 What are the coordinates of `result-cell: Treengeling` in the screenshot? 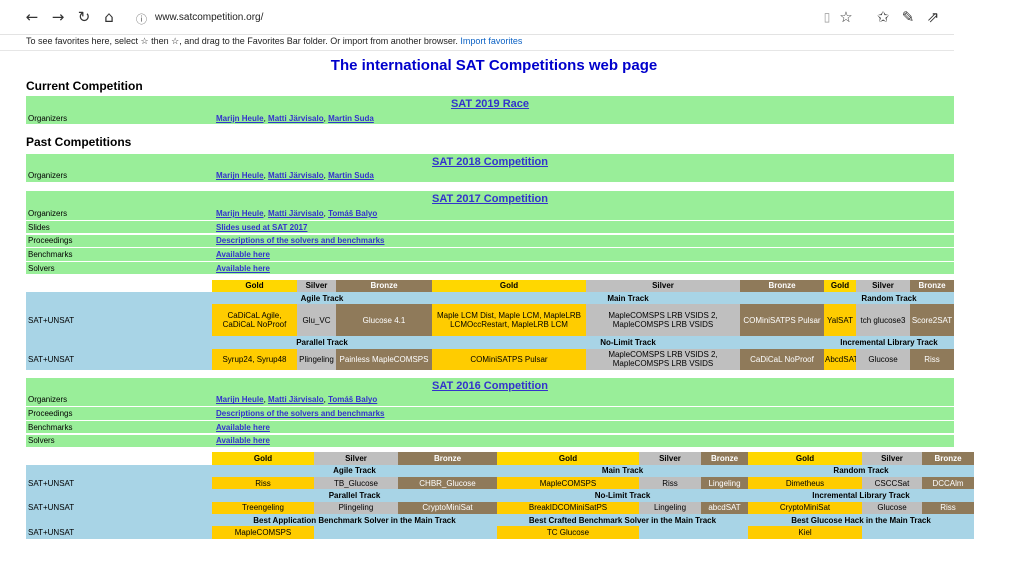 It's located at (263, 507).